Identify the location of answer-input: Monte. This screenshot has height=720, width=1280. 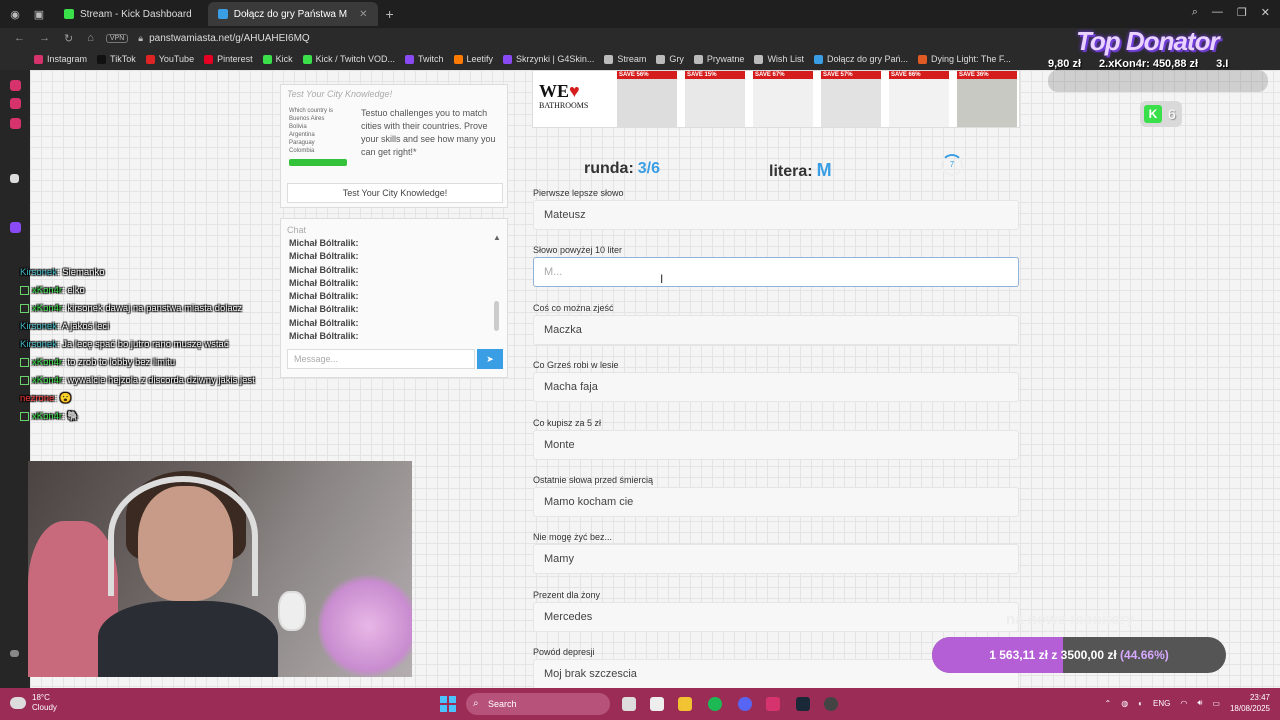
(776, 444).